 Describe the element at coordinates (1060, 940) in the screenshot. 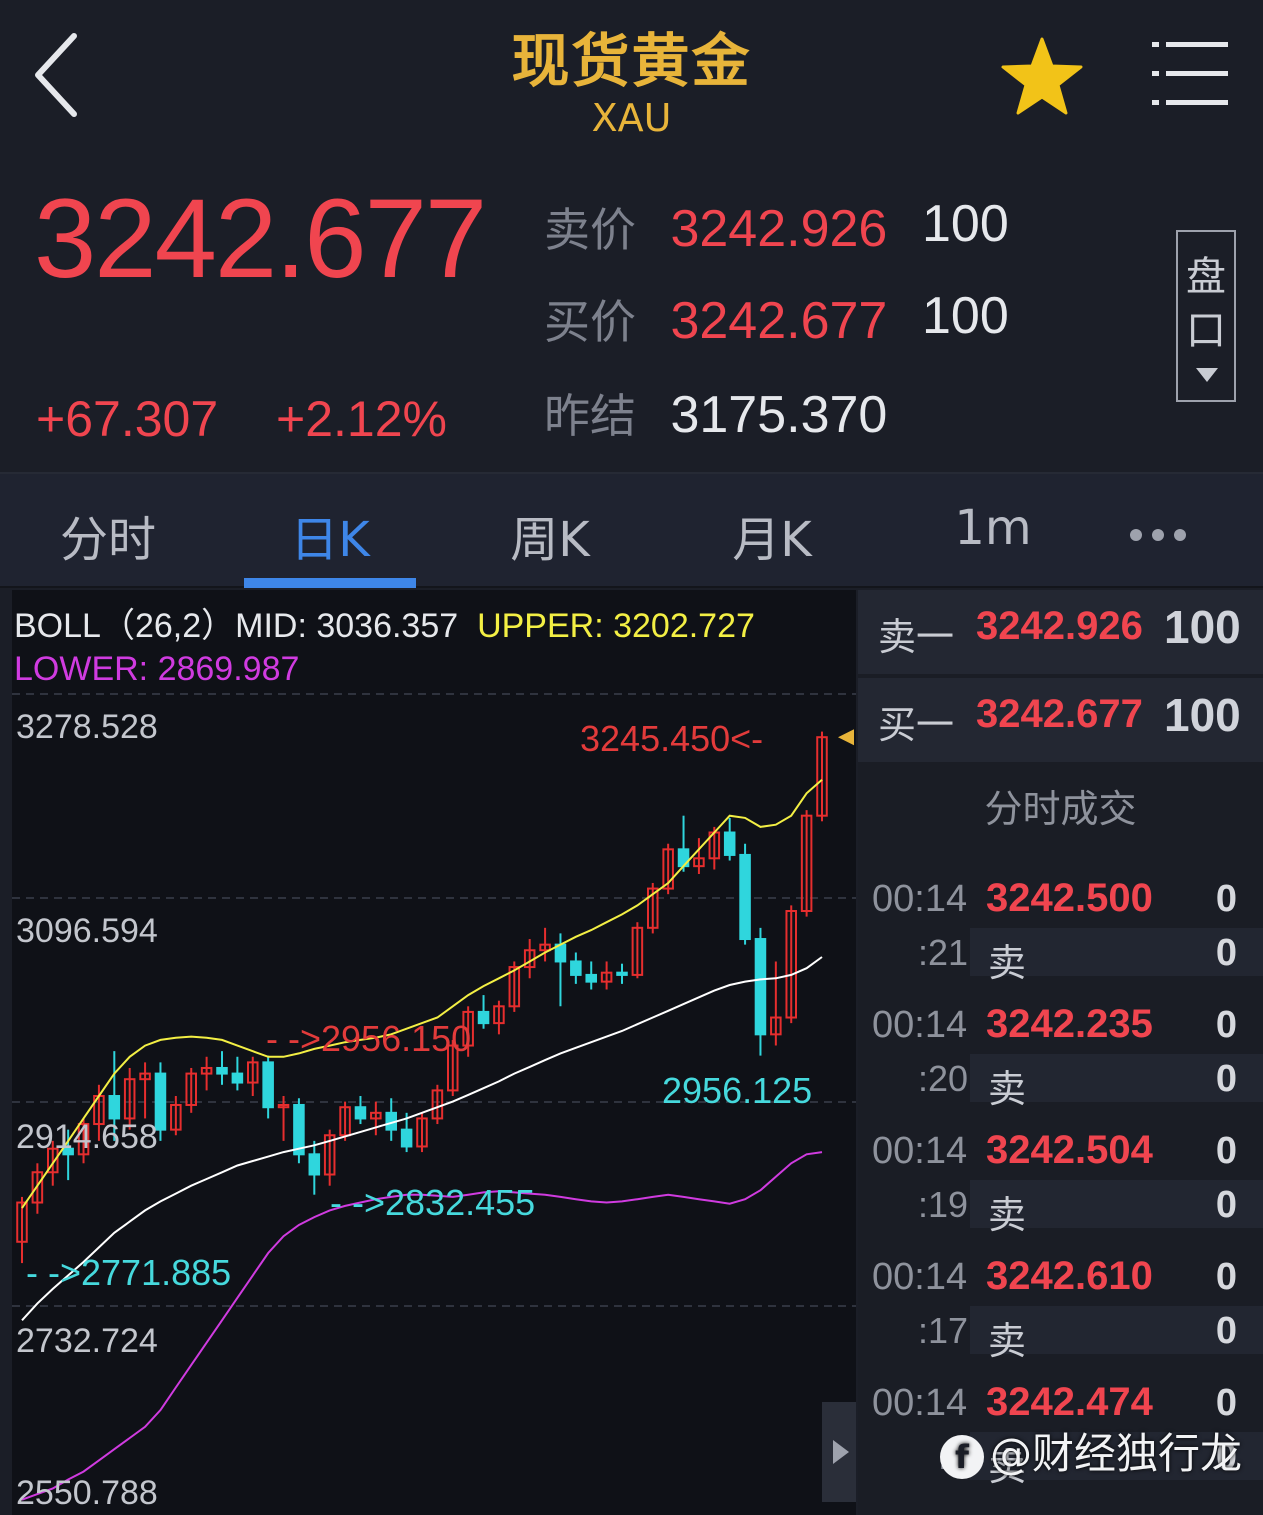

I see `trade-row: 00:14 :21 3242.500 卖 0 0` at that location.